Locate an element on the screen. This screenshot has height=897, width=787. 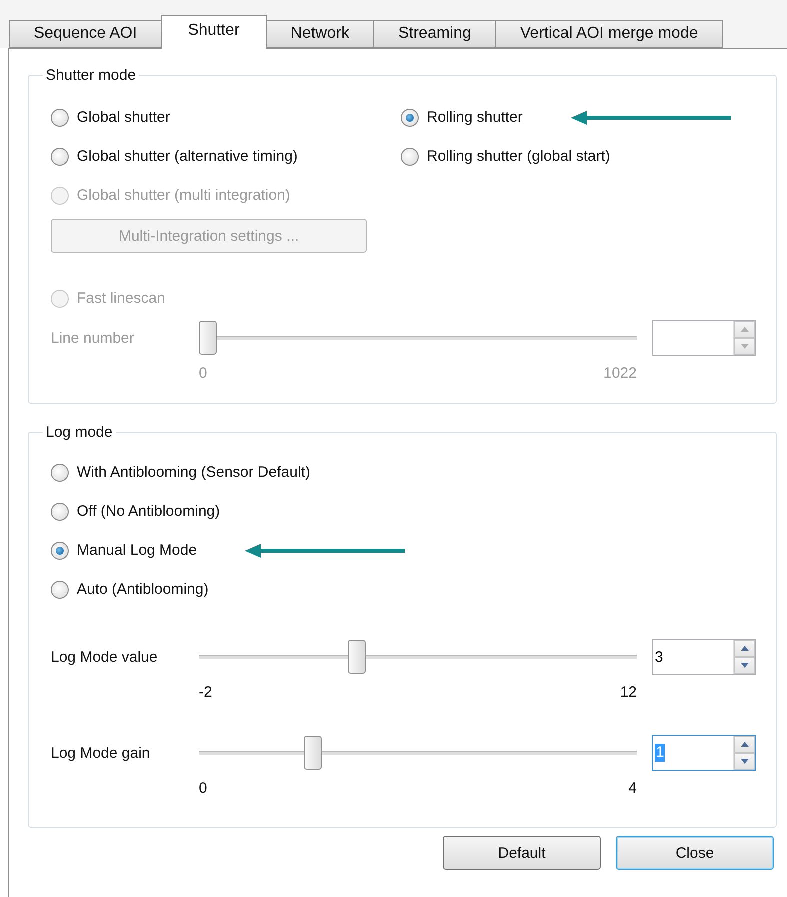
slider-label: Log Mode value is located at coordinates (105, 657).